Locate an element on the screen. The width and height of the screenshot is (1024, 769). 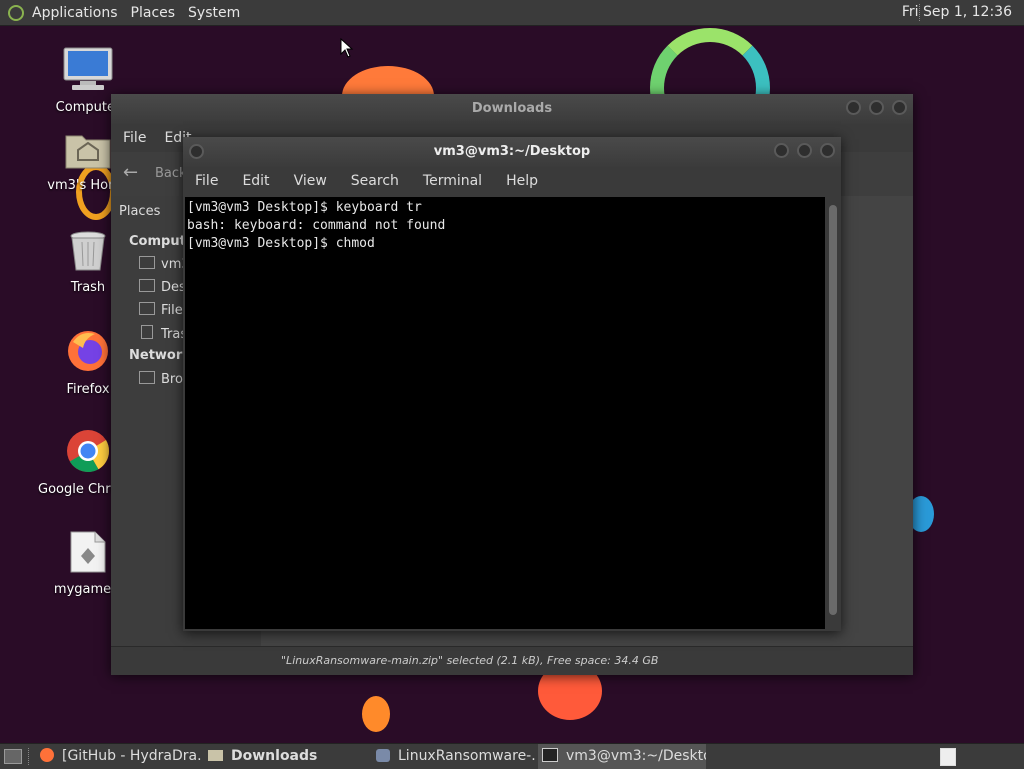
window-menu-button is located at coordinates (196, 151).